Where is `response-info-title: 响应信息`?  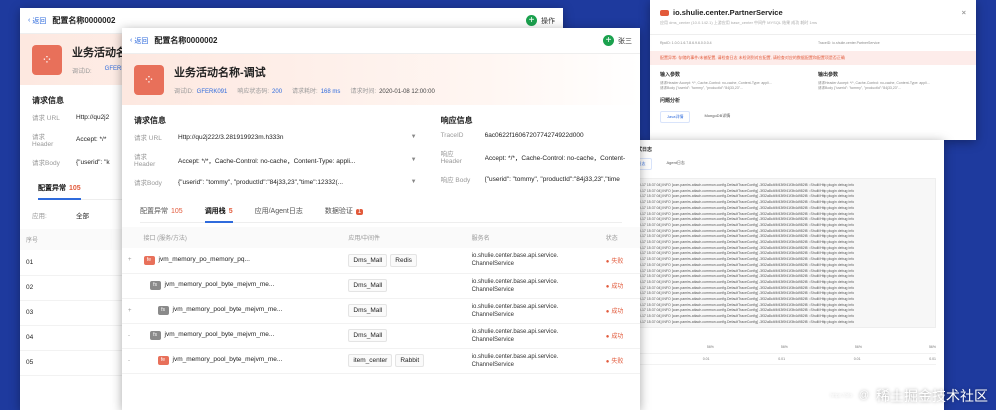
response-info-title: 响应信息 is located at coordinates (456, 120).